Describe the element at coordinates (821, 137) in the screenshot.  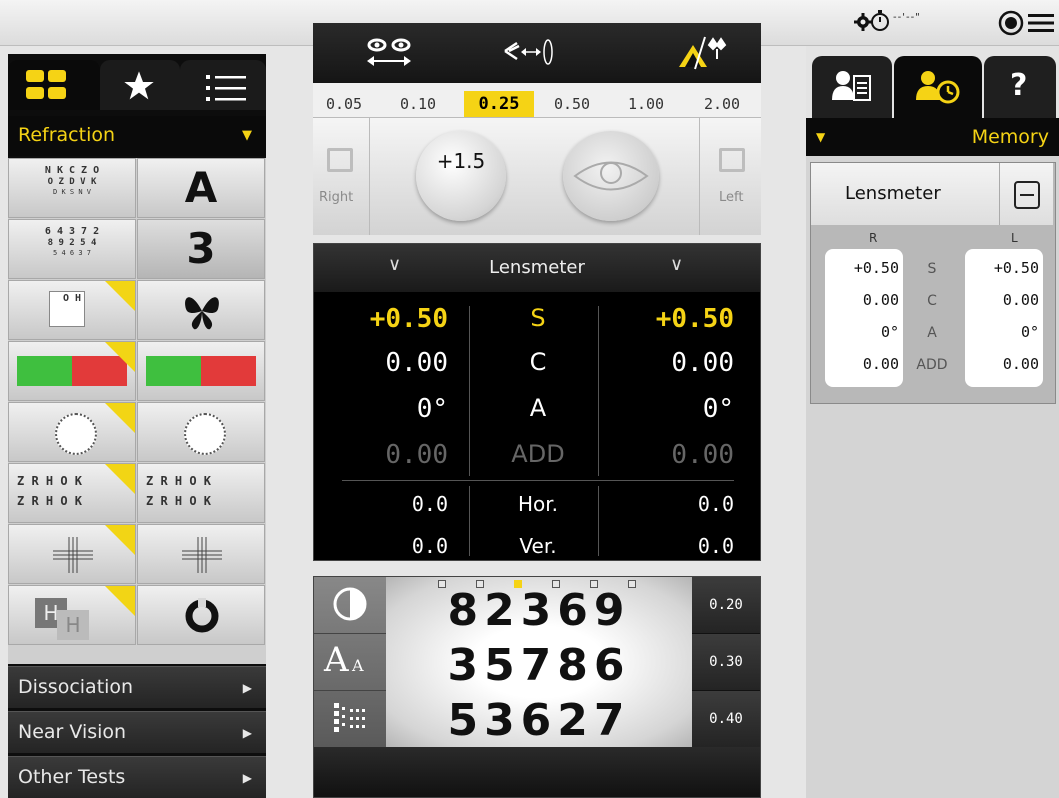
I see `dropdown-arrow-icon: ▼` at that location.